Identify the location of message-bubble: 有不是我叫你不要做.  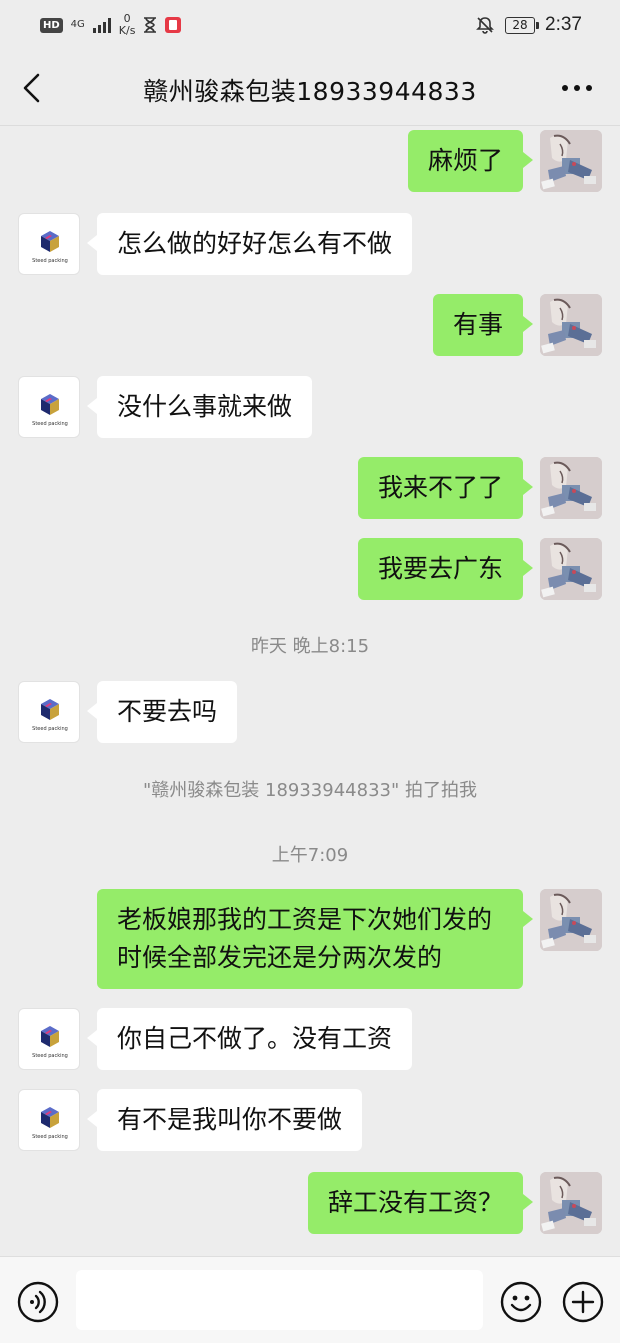
(224, 1120).